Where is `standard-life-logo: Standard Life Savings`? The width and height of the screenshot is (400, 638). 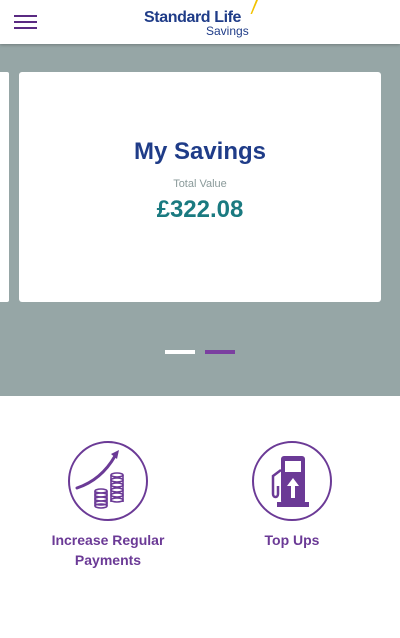 standard-life-logo: Standard Life Savings is located at coordinates (202, 22).